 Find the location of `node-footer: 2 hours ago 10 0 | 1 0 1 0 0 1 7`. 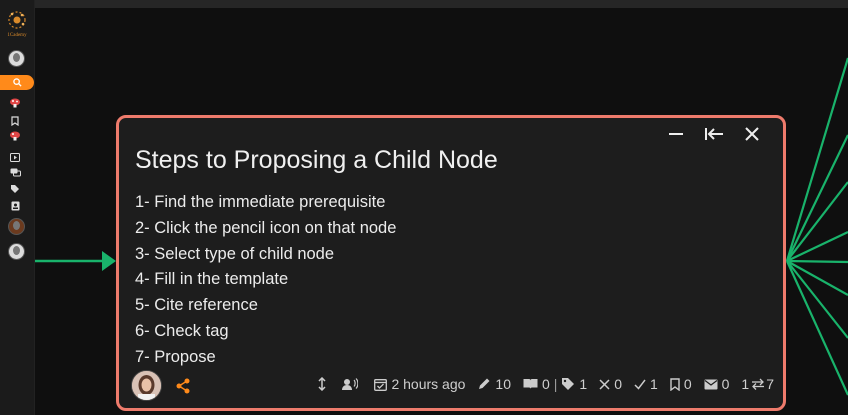

node-footer: 2 hours ago 10 0 | 1 0 1 0 0 1 7 is located at coordinates (452, 386).